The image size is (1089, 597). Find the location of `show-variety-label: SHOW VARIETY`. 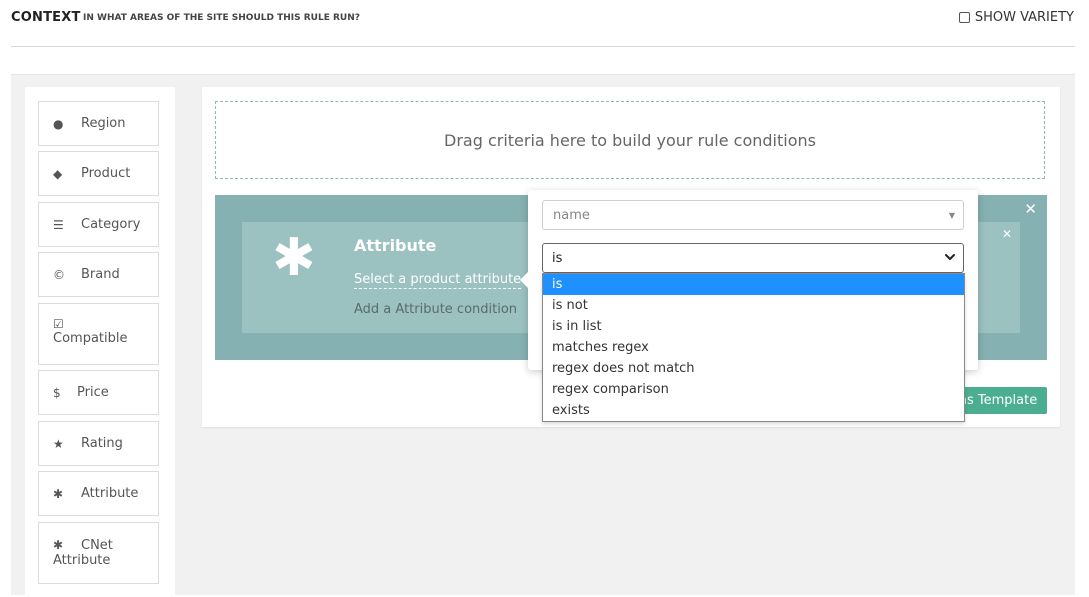

show-variety-label: SHOW VARIETY is located at coordinates (1024, 17).